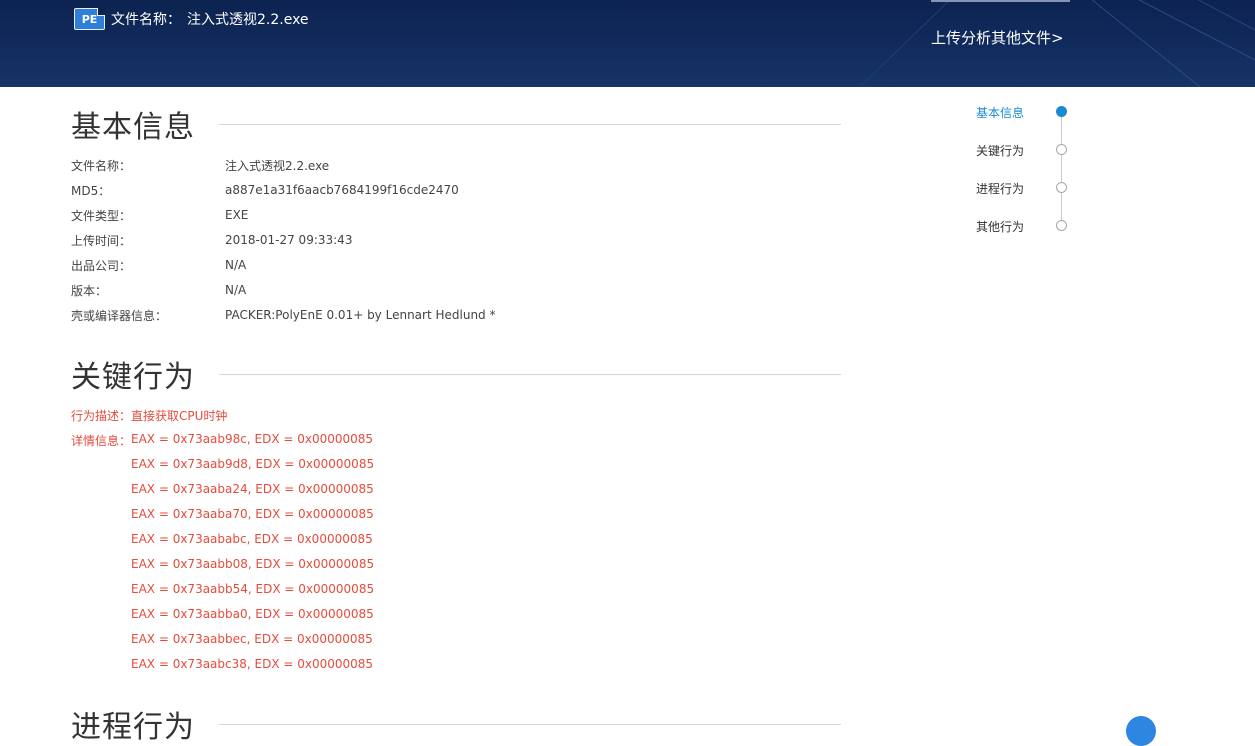 Image resolution: width=1255 pixels, height=746 pixels. Describe the element at coordinates (1000, 188) in the screenshot. I see `nav-item-label: 进程行为` at that location.